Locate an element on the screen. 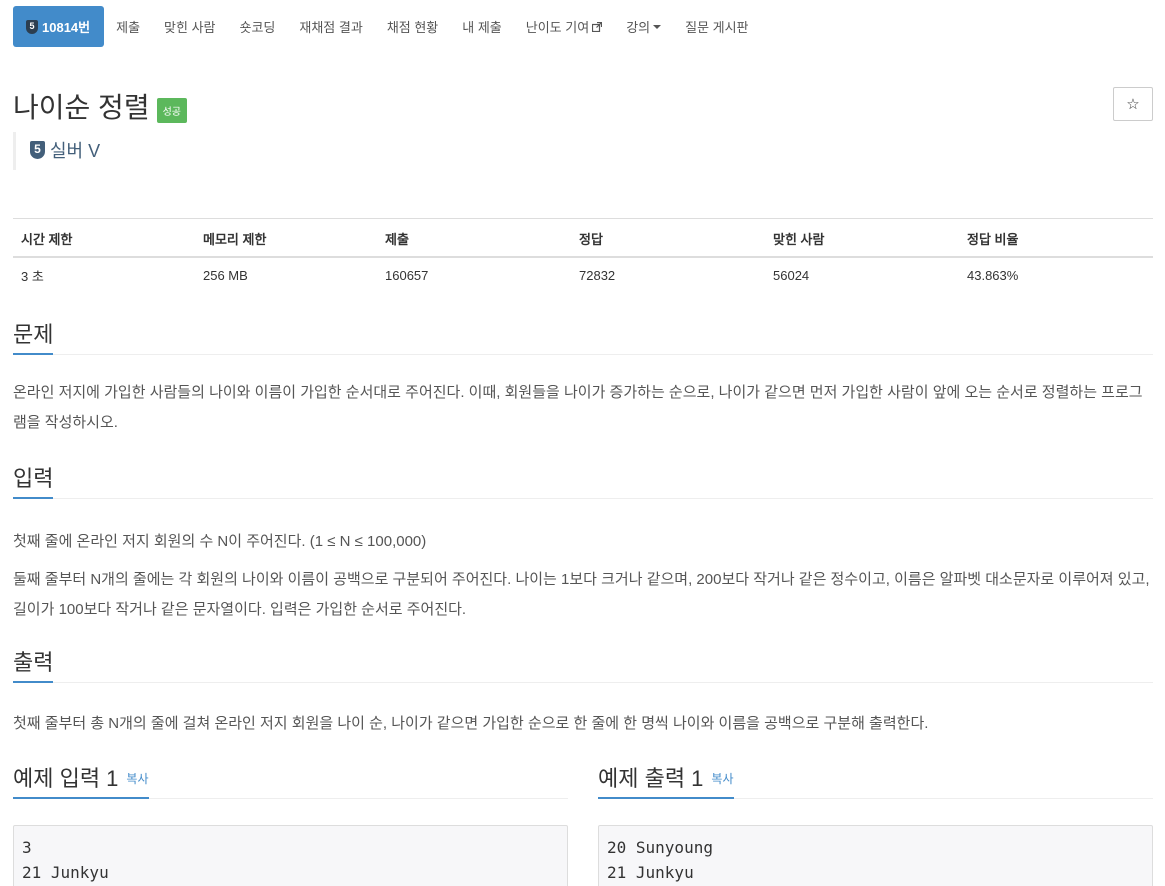 This screenshot has width=1165, height=886. value-accepted: 72832 is located at coordinates (597, 275).